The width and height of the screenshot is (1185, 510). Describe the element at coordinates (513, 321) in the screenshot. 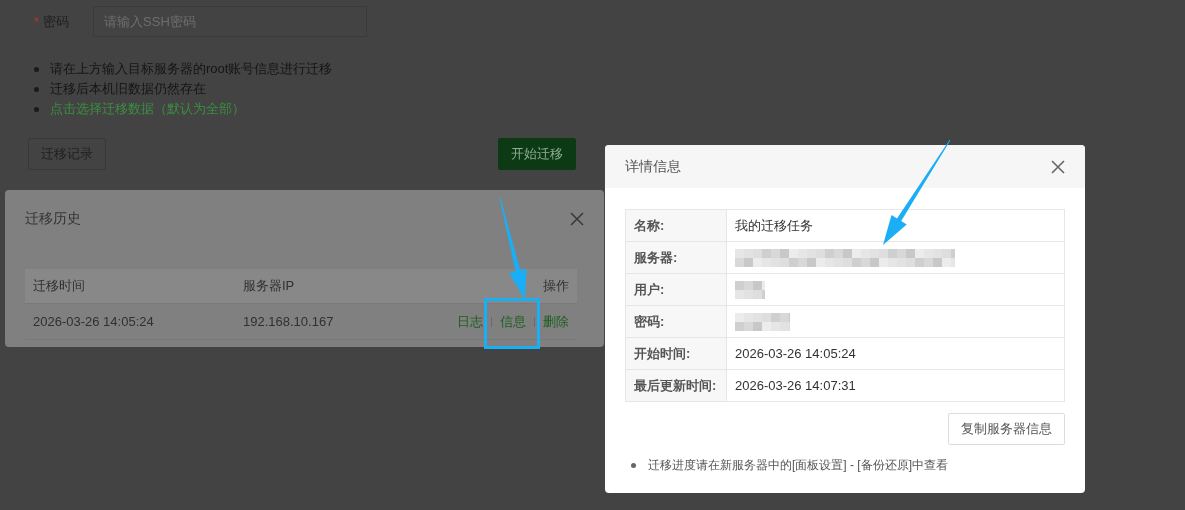

I see `action-link: 信息` at that location.